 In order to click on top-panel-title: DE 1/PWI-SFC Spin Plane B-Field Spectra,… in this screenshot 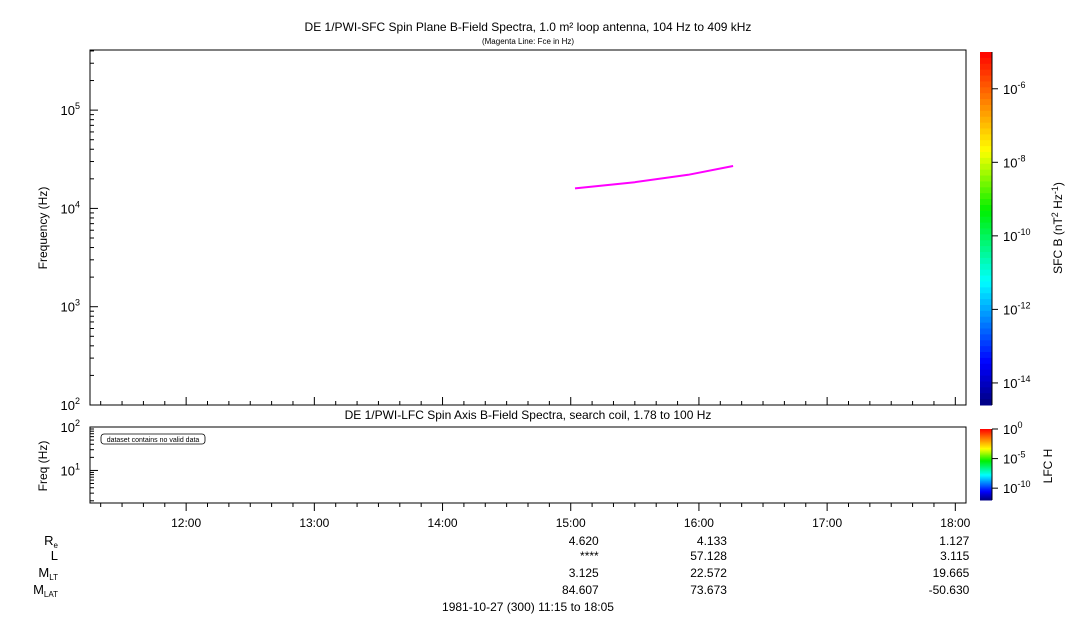, I will do `click(528, 27)`.